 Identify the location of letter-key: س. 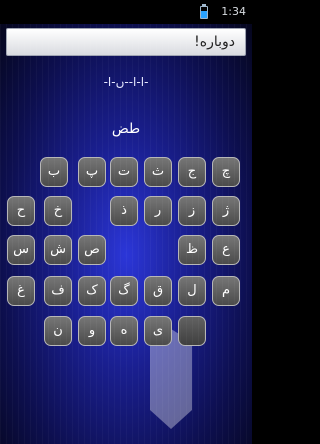
(21, 250).